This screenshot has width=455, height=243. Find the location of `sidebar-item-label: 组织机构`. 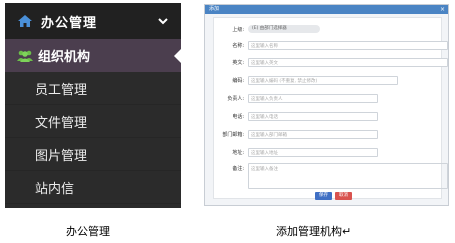

sidebar-item-label: 组织机构 is located at coordinates (64, 57).